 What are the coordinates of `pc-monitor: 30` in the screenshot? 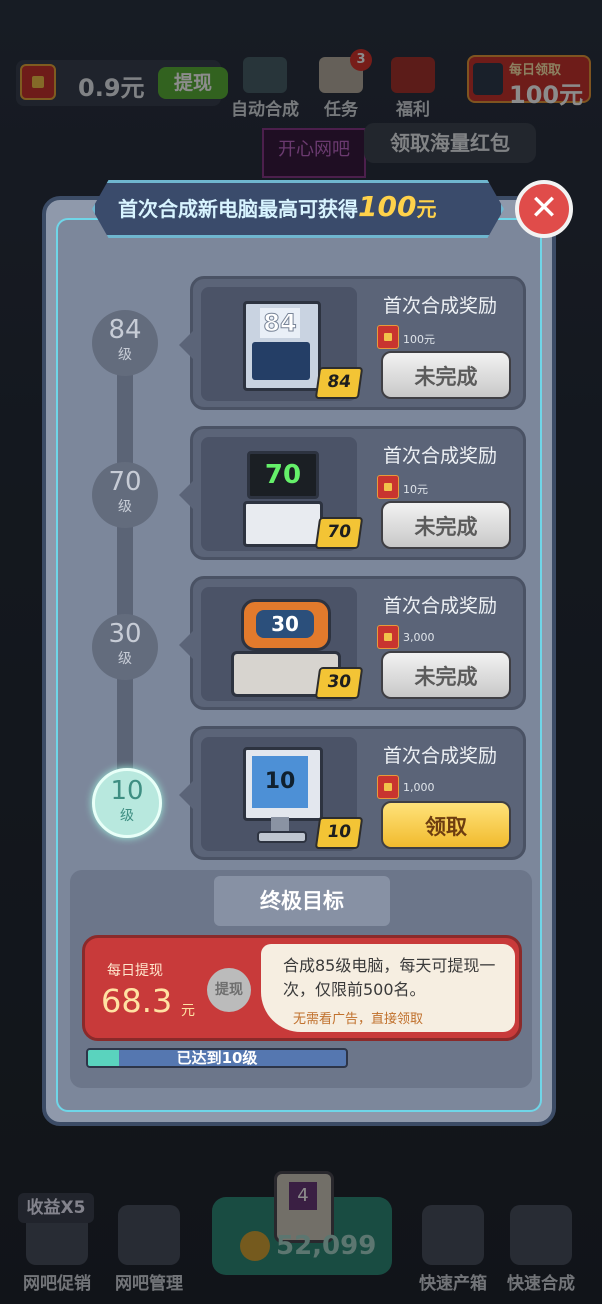 It's located at (286, 625).